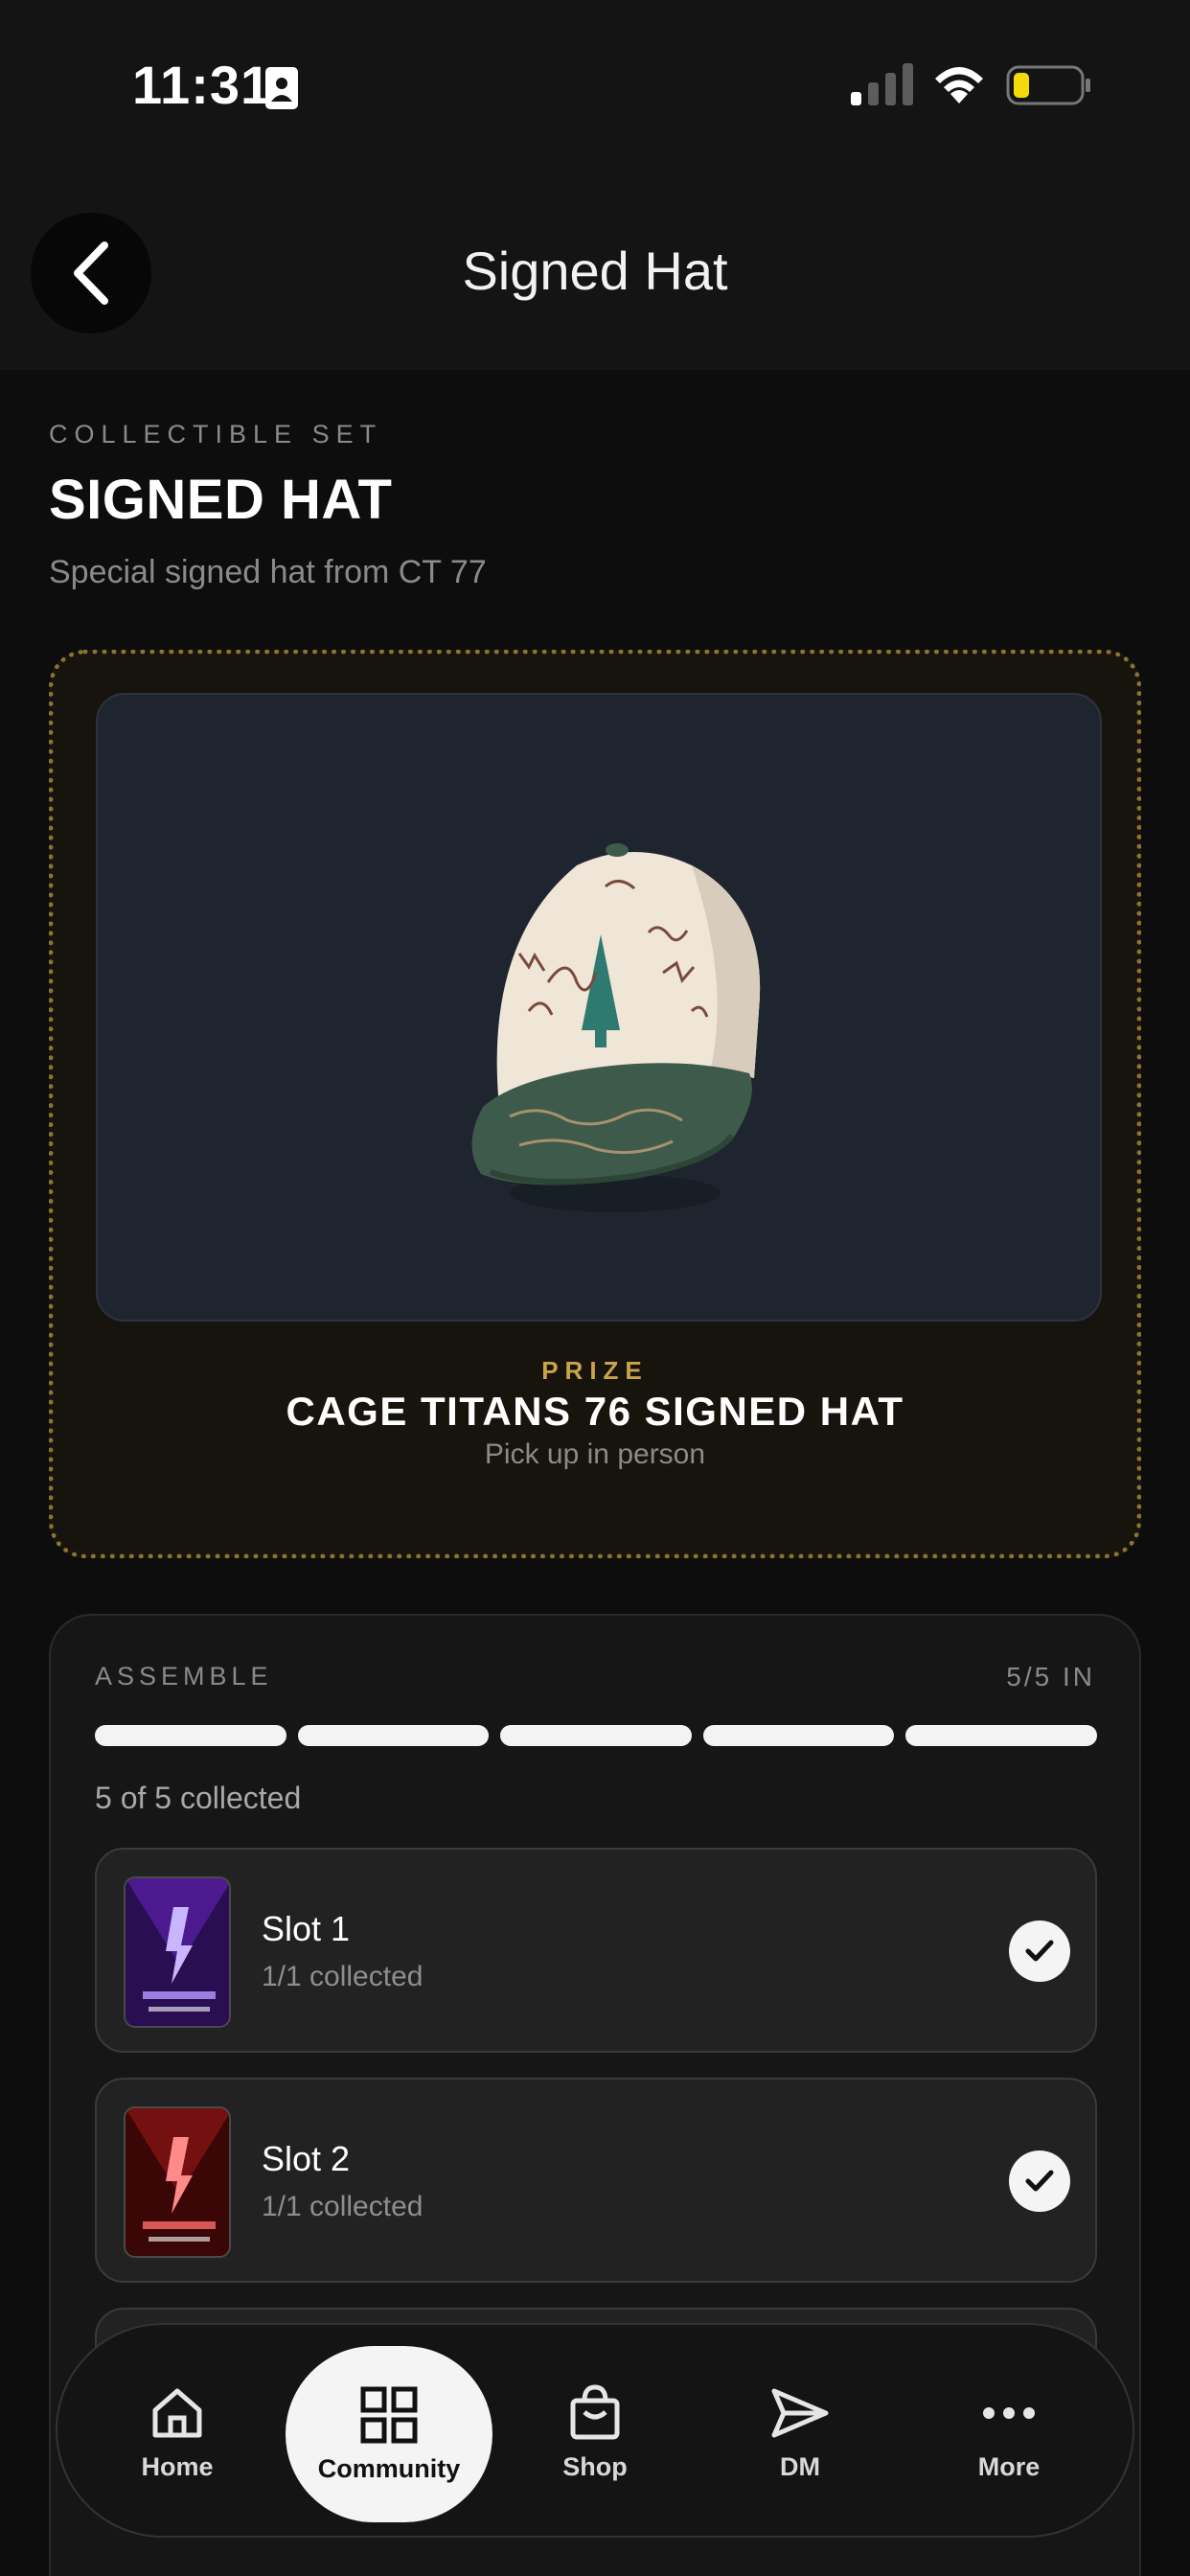  Describe the element at coordinates (1050, 1676) in the screenshot. I see `assemble-count: 5/5 IN` at that location.